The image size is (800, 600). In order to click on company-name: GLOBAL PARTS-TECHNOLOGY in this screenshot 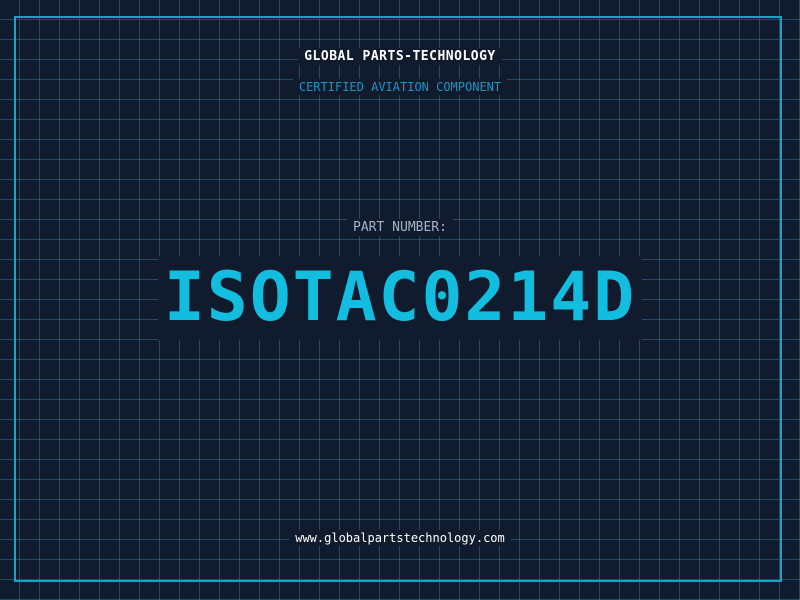, I will do `click(400, 56)`.